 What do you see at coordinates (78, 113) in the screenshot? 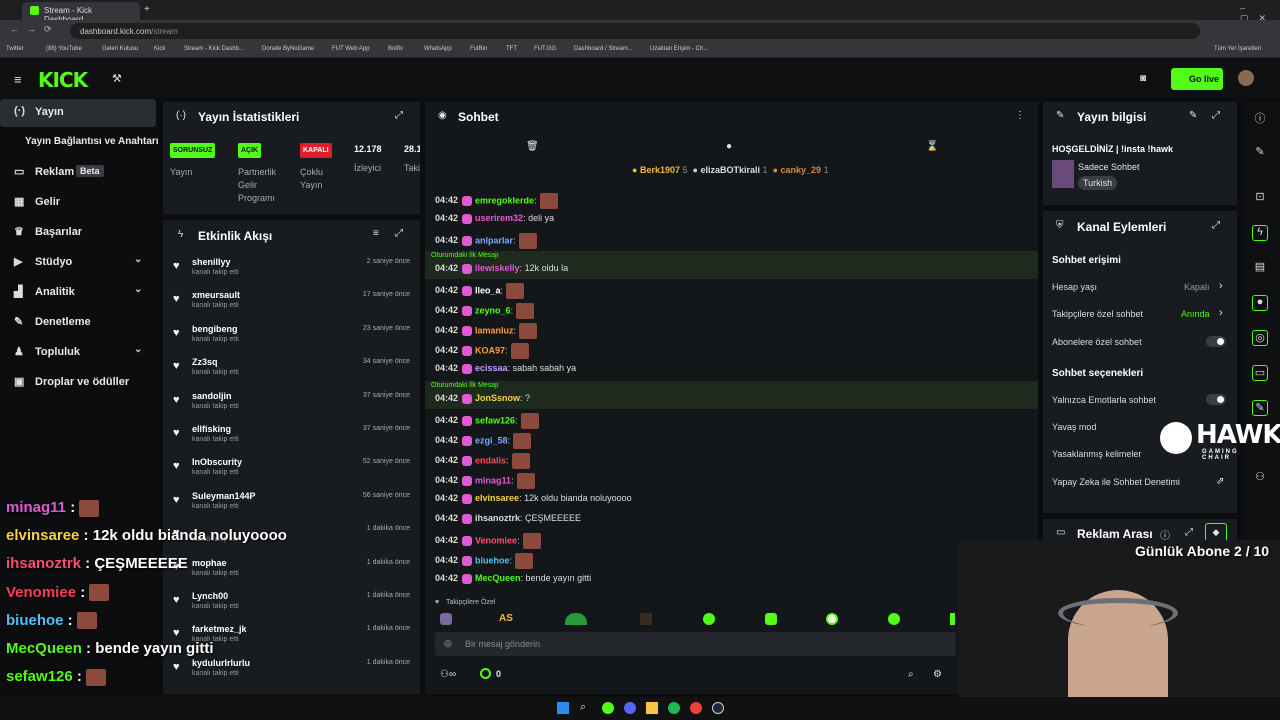
I see `sidebar-item-yayin: (·) Yayın` at bounding box center [78, 113].